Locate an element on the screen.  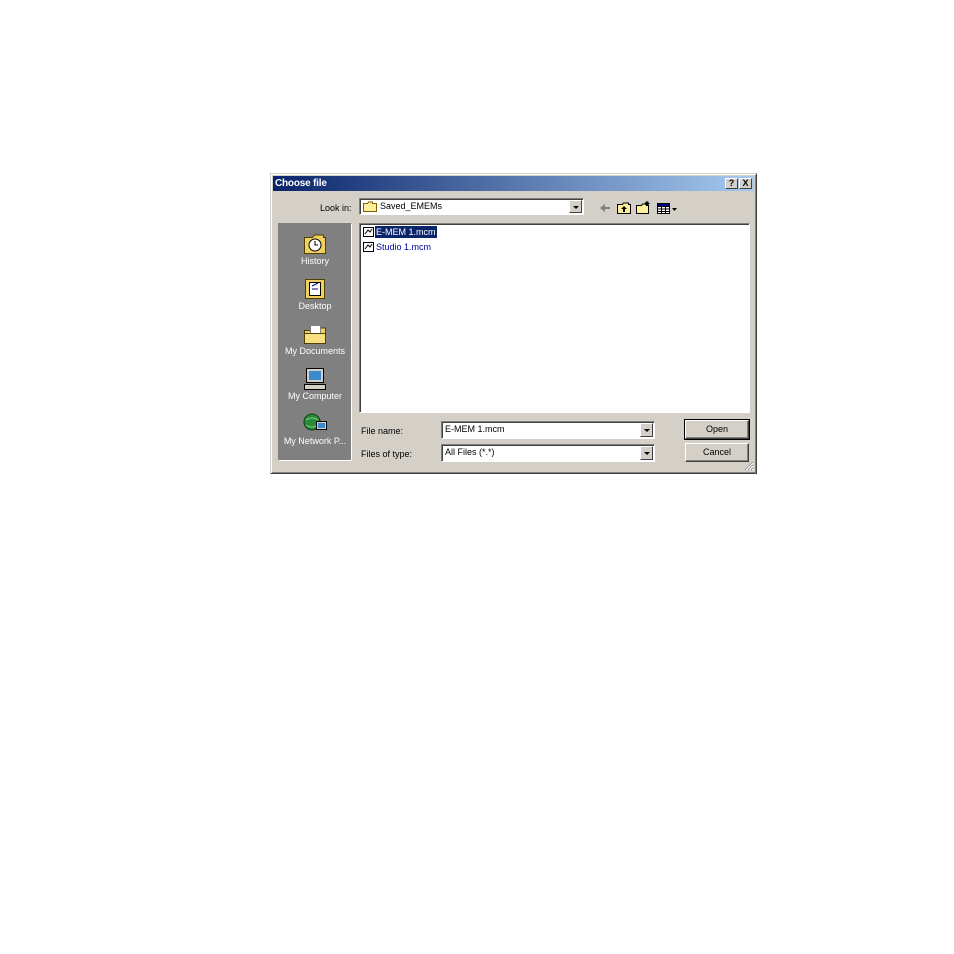
file-type-value: All Files (*.*) is located at coordinates (470, 452).